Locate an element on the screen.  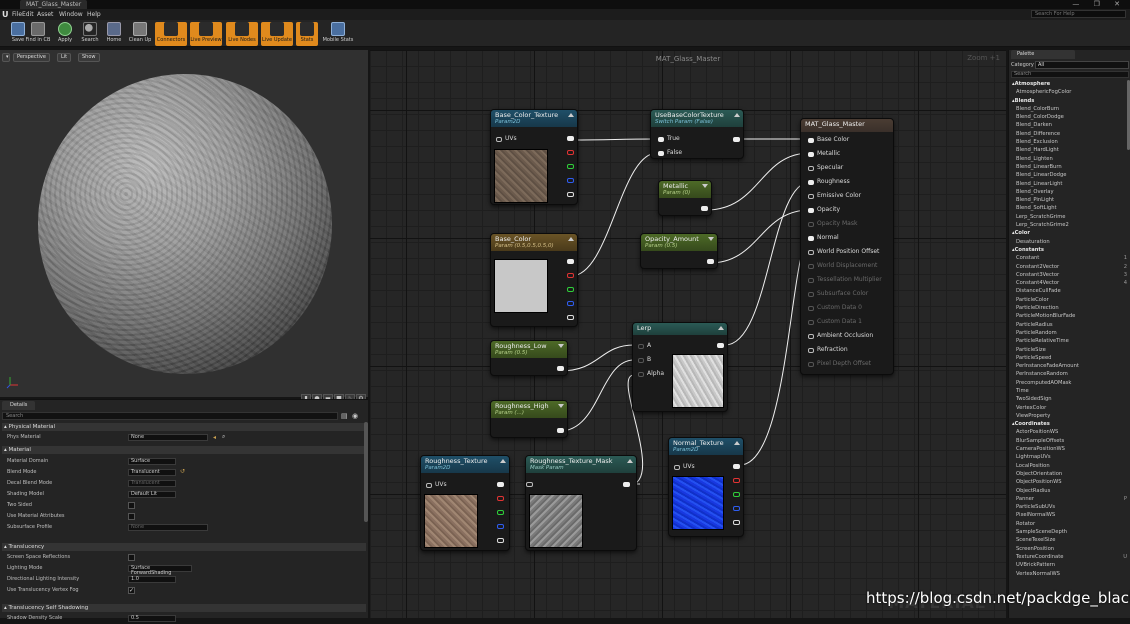
pin-true: True is located at coordinates (669, 139).